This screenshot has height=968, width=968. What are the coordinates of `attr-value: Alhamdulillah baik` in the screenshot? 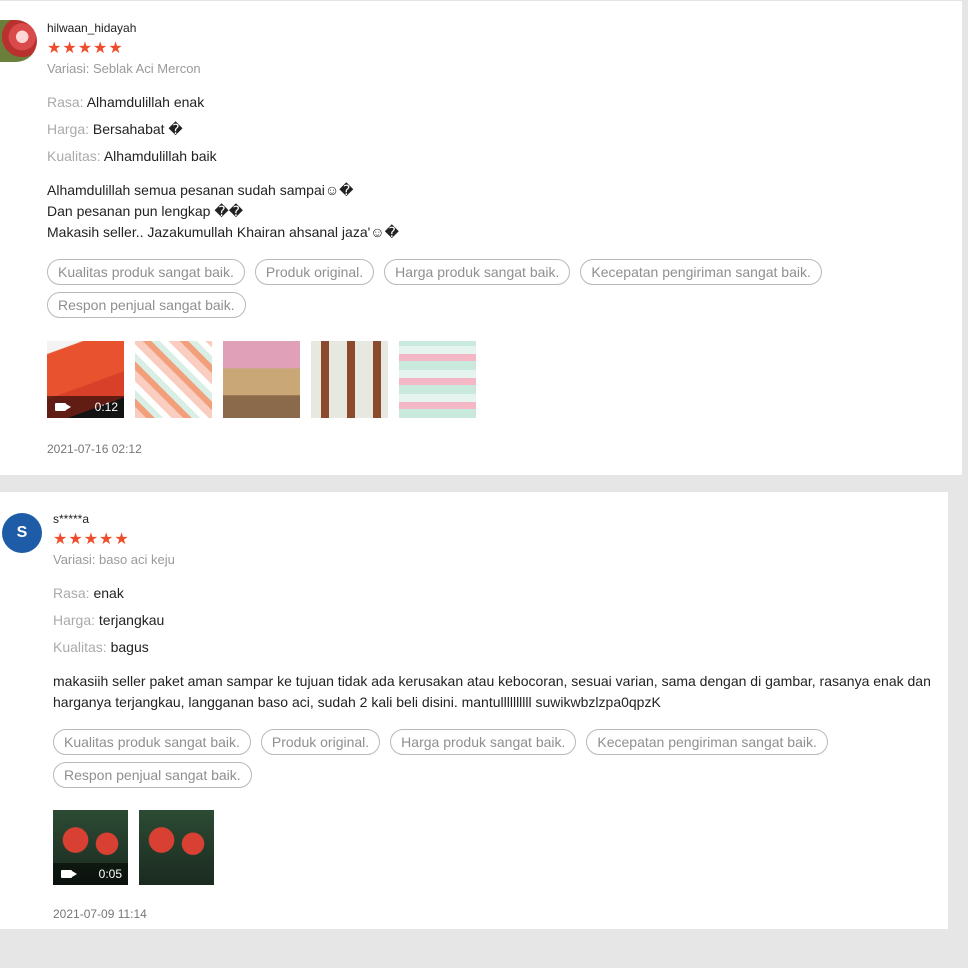 It's located at (160, 156).